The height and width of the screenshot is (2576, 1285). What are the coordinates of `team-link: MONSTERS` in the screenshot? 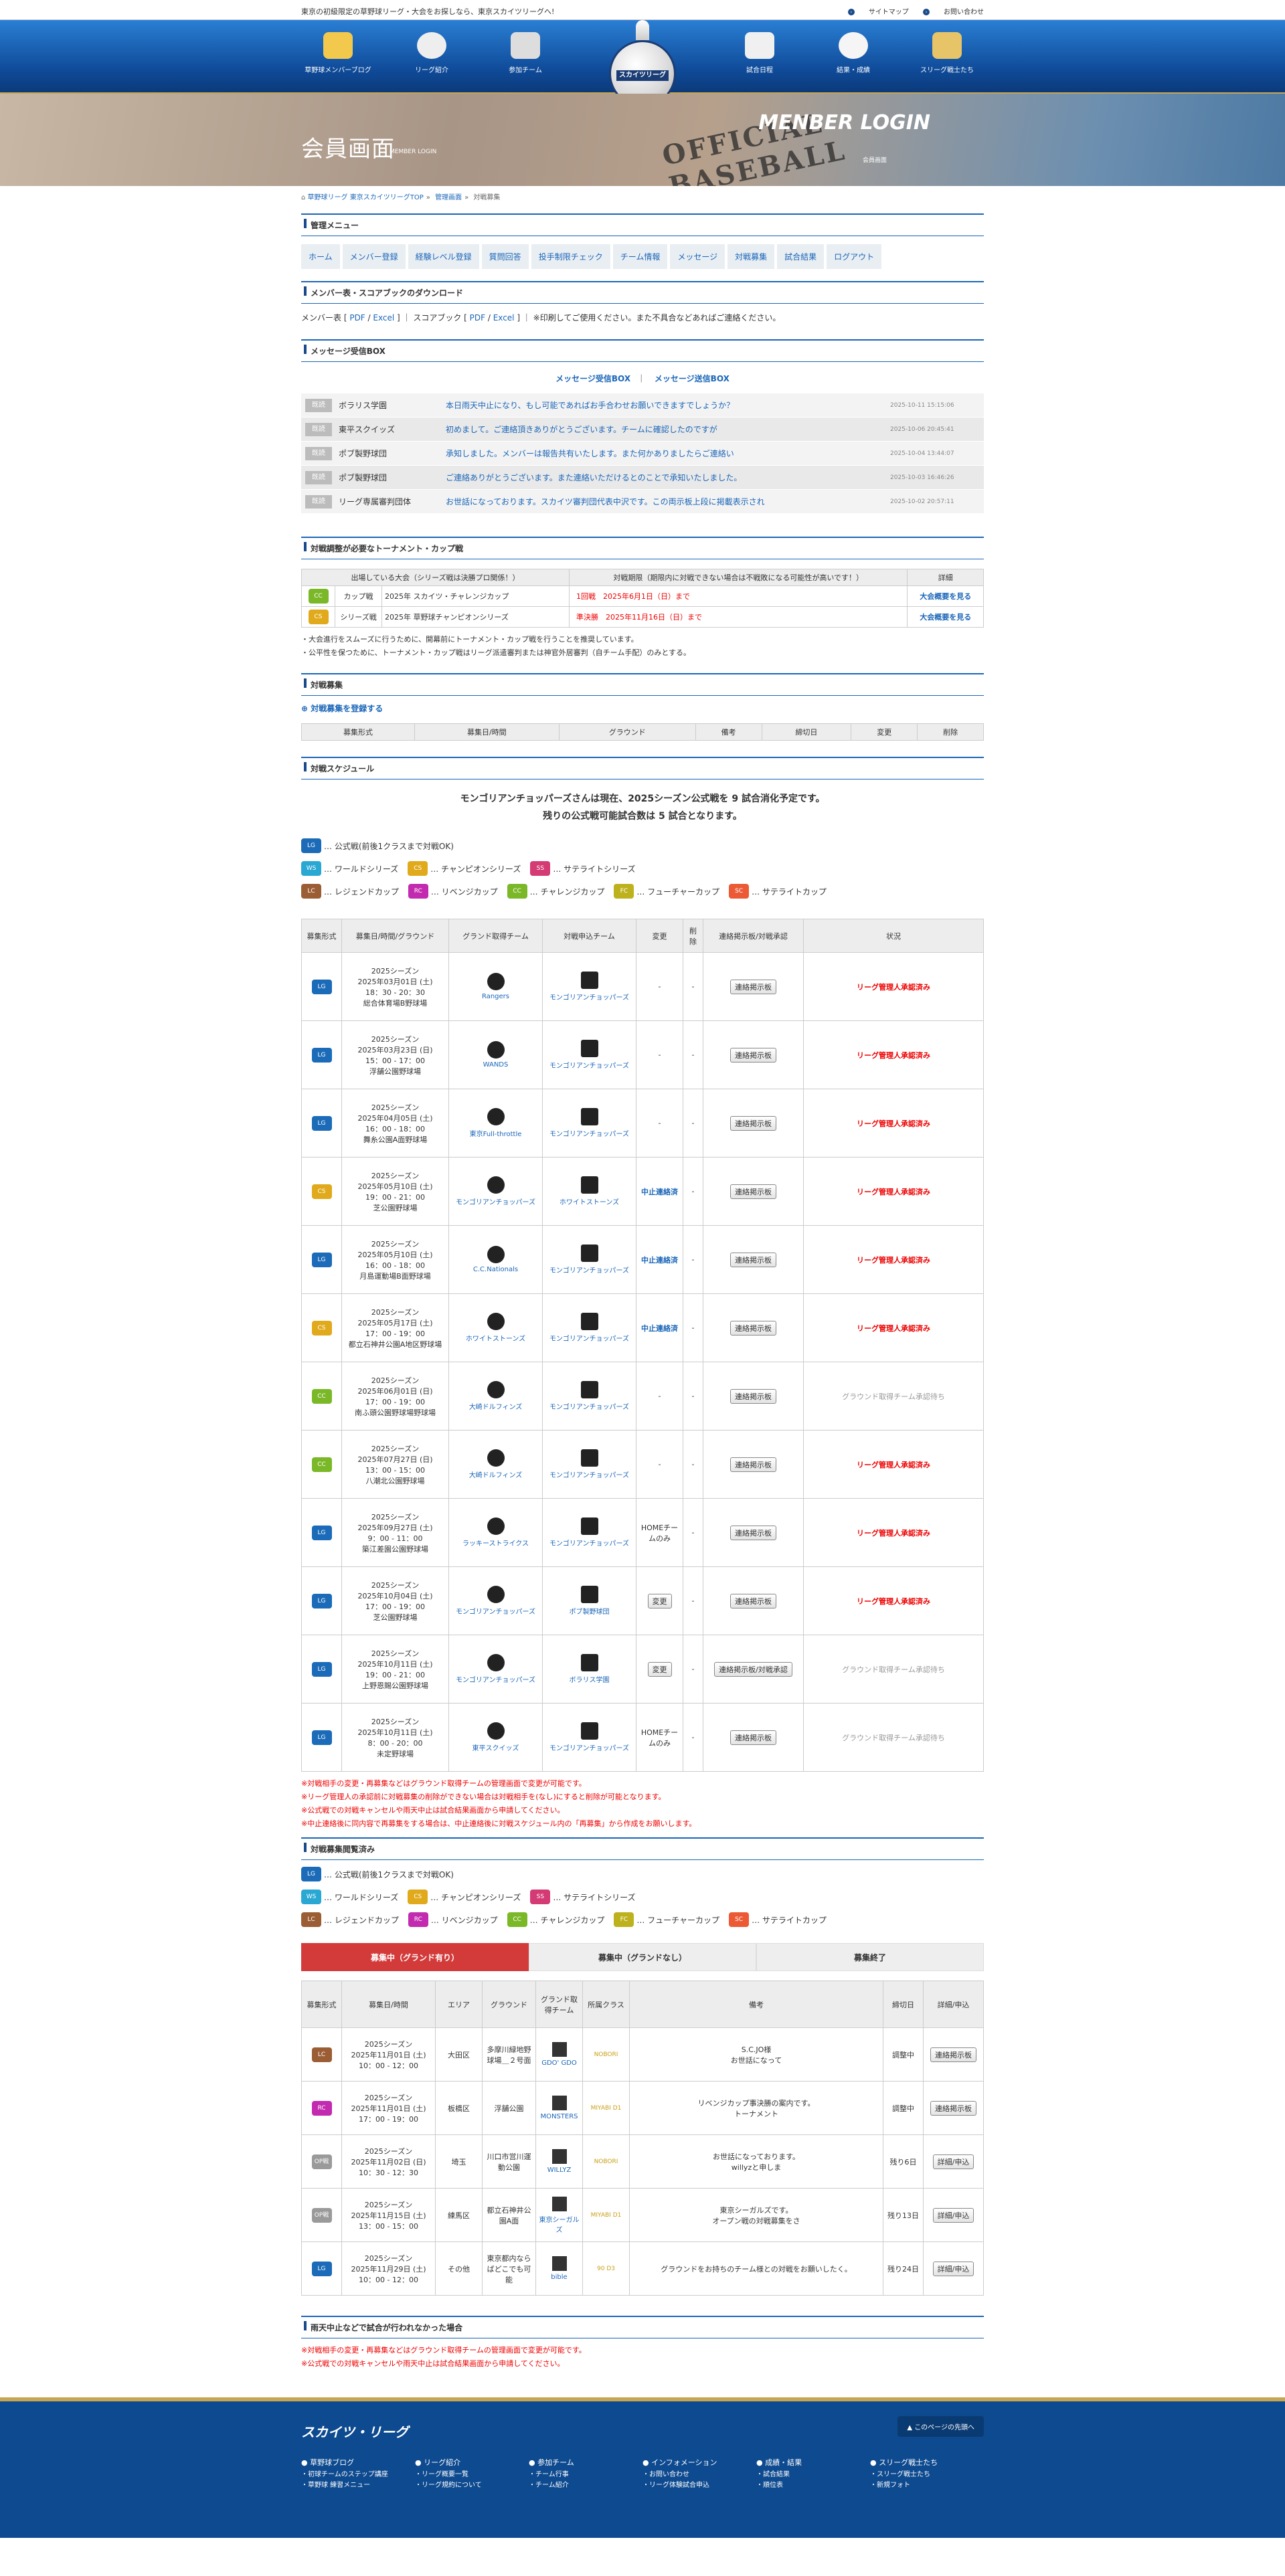 It's located at (559, 2116).